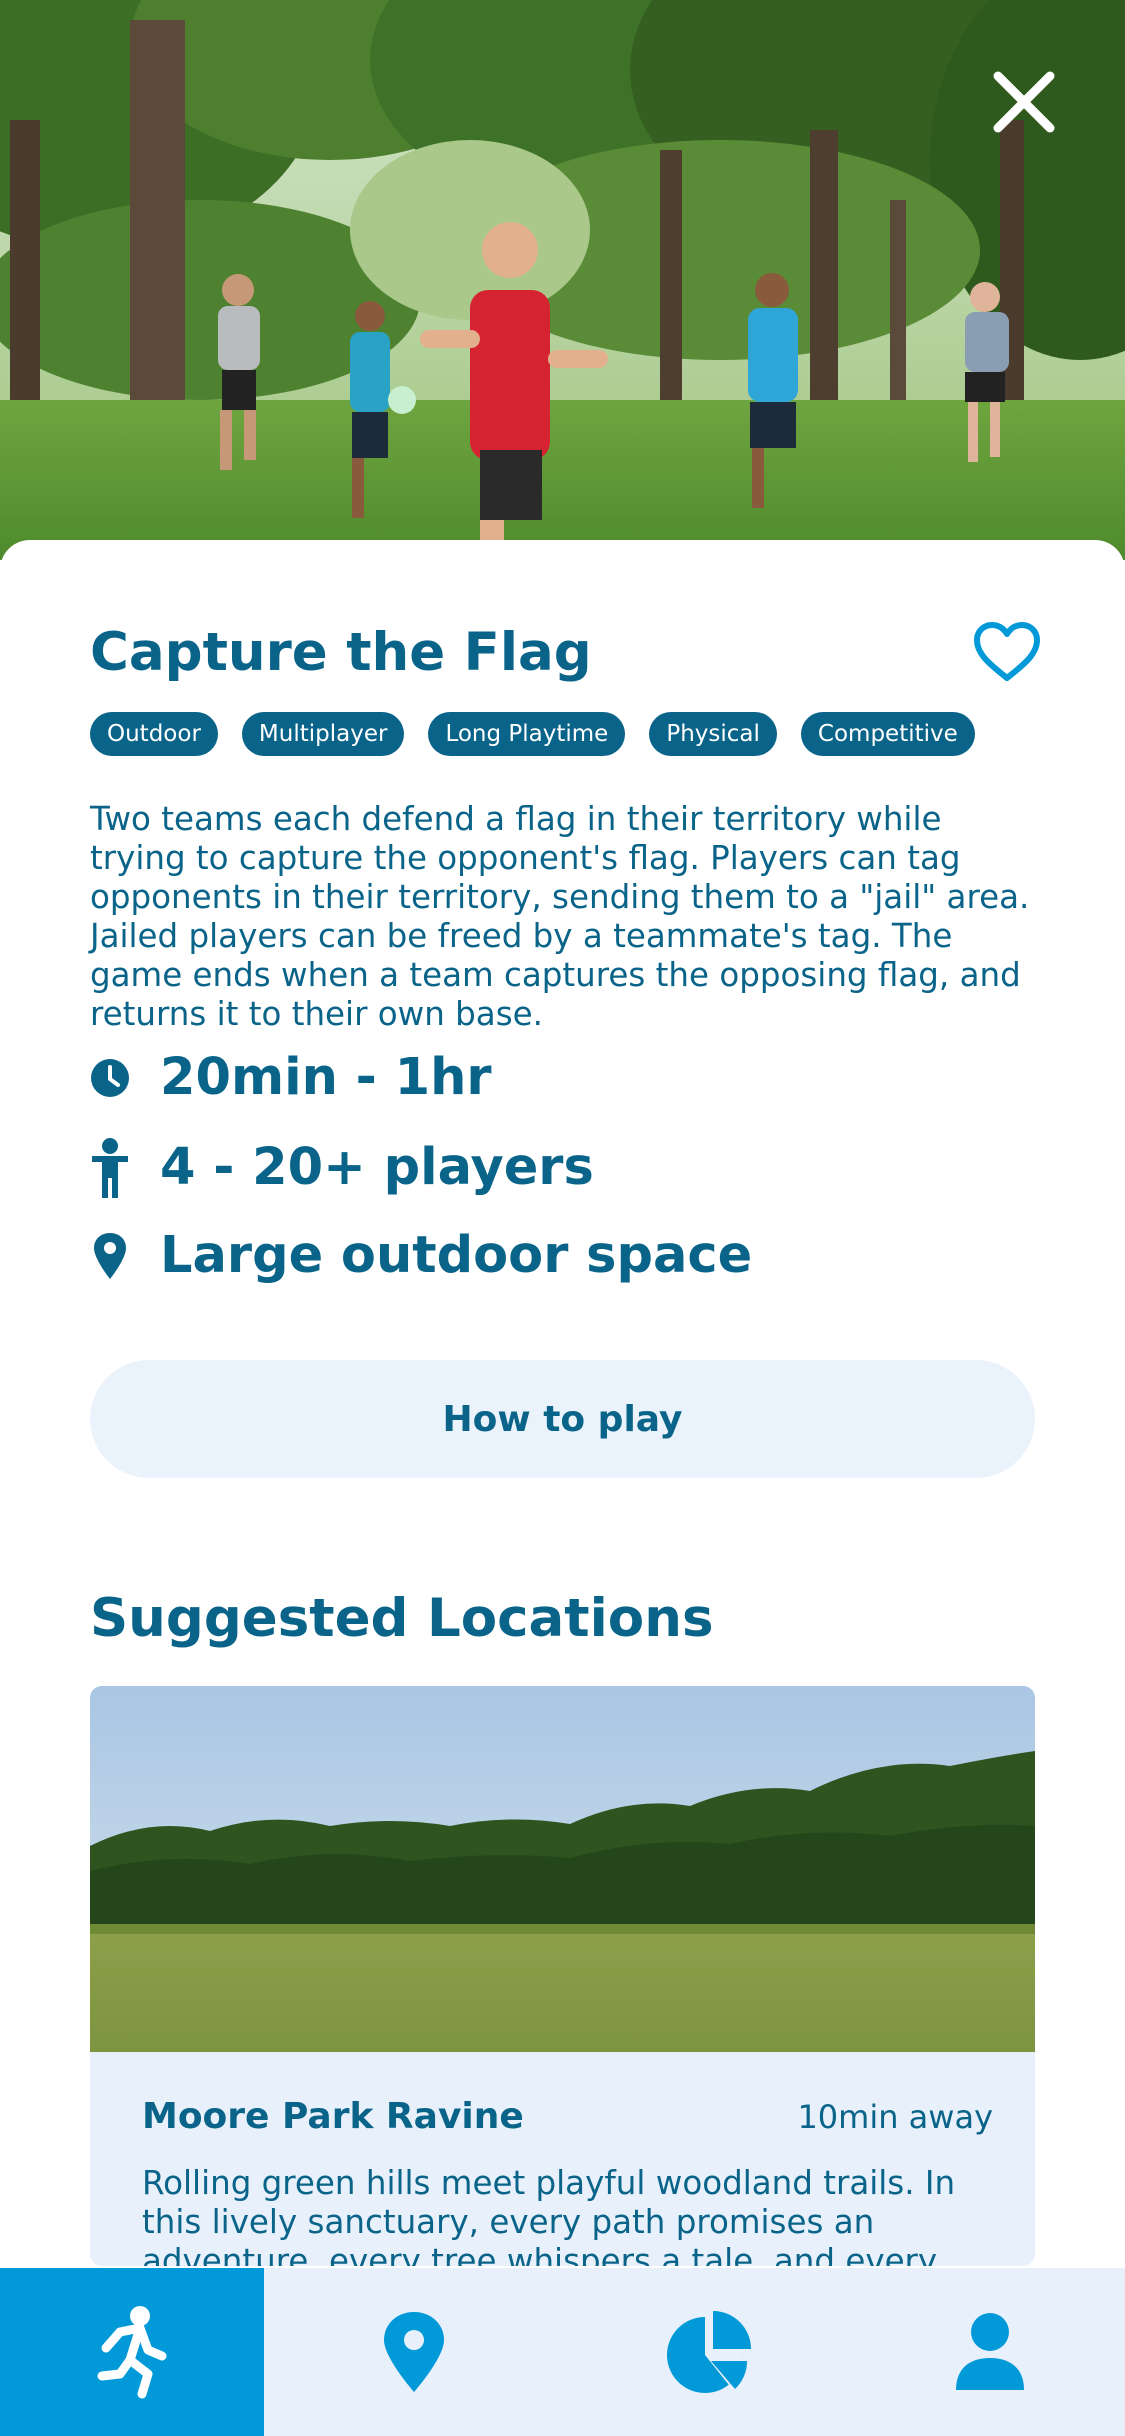 The image size is (1125, 2436). Describe the element at coordinates (154, 734) in the screenshot. I see `tag-outdoor: Outdoor` at that location.